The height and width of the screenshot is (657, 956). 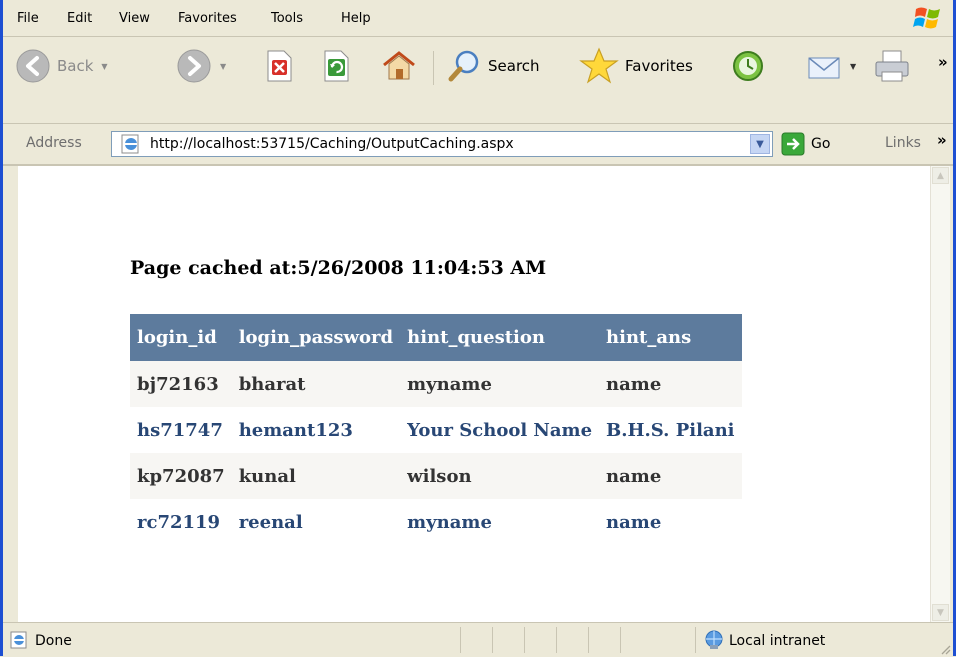 What do you see at coordinates (714, 639) in the screenshot?
I see `local-intranet-icon` at bounding box center [714, 639].